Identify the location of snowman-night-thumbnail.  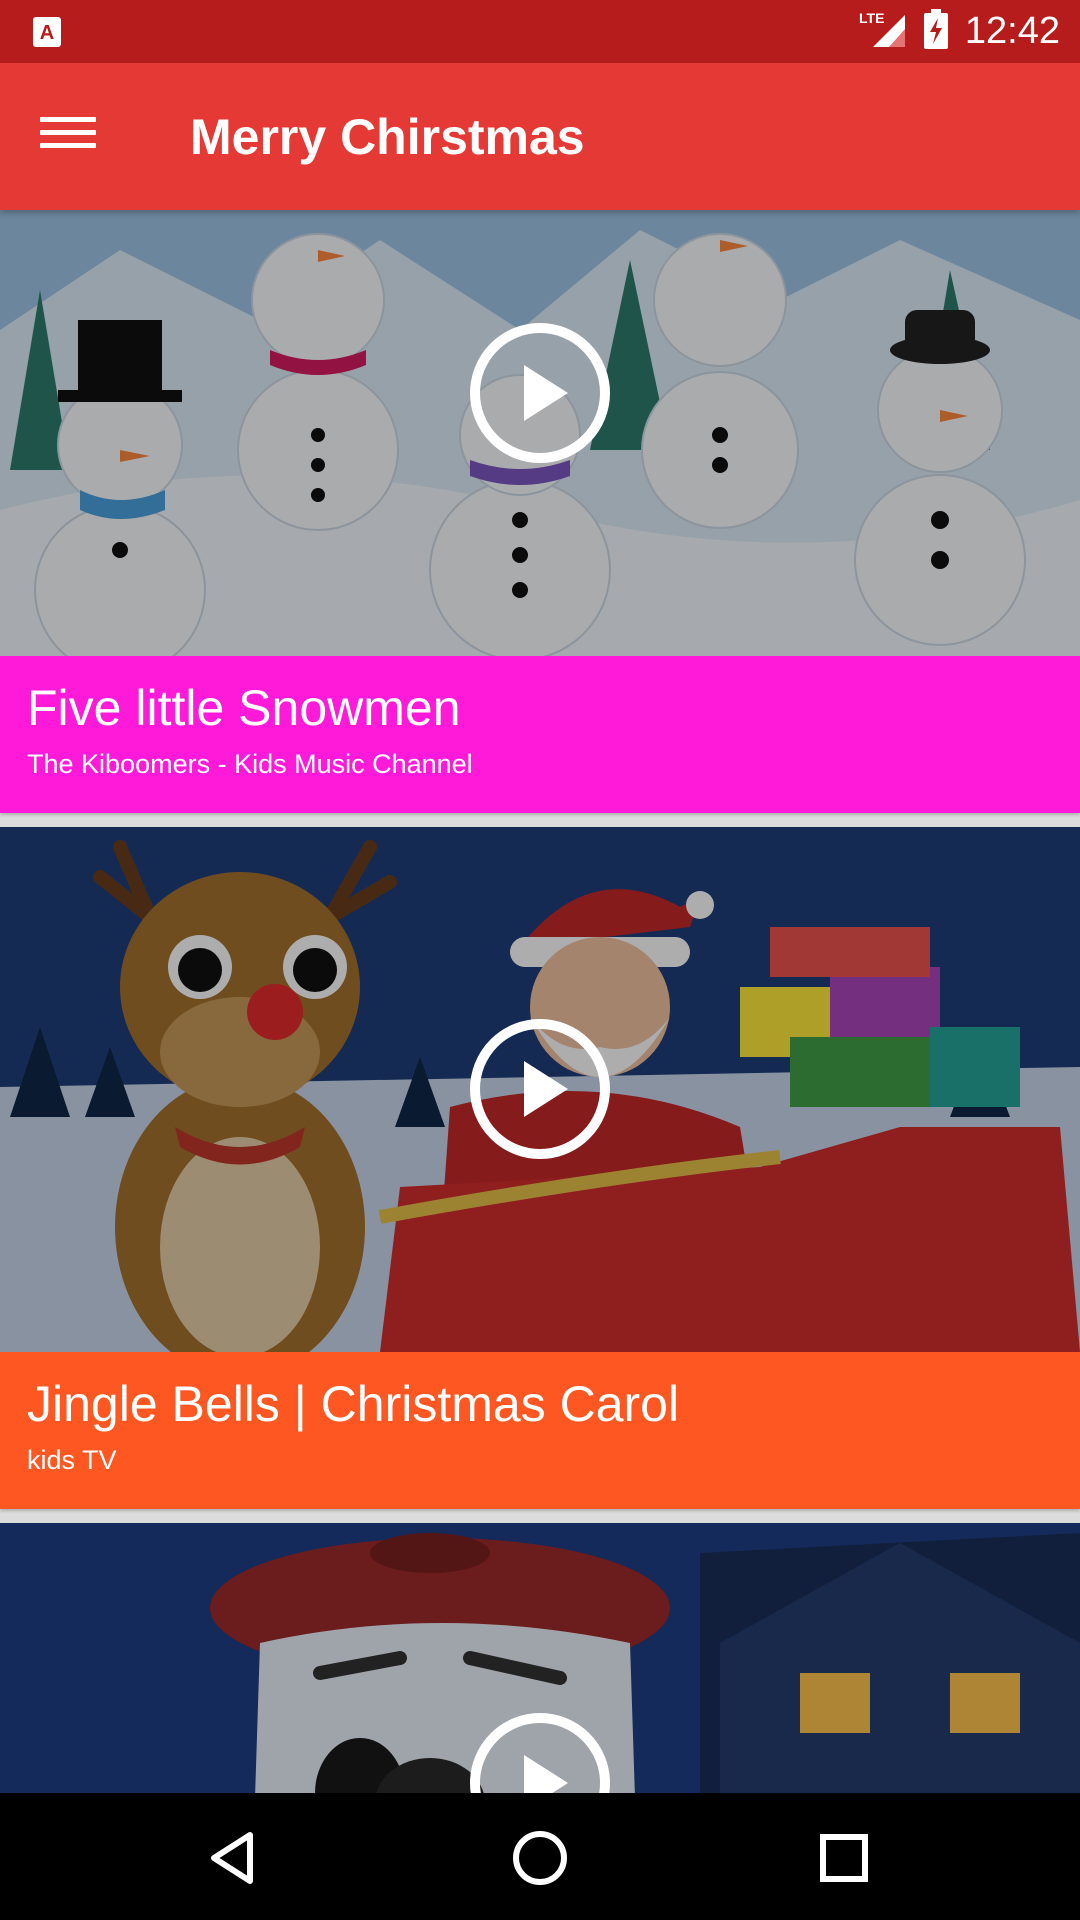
(540, 1658).